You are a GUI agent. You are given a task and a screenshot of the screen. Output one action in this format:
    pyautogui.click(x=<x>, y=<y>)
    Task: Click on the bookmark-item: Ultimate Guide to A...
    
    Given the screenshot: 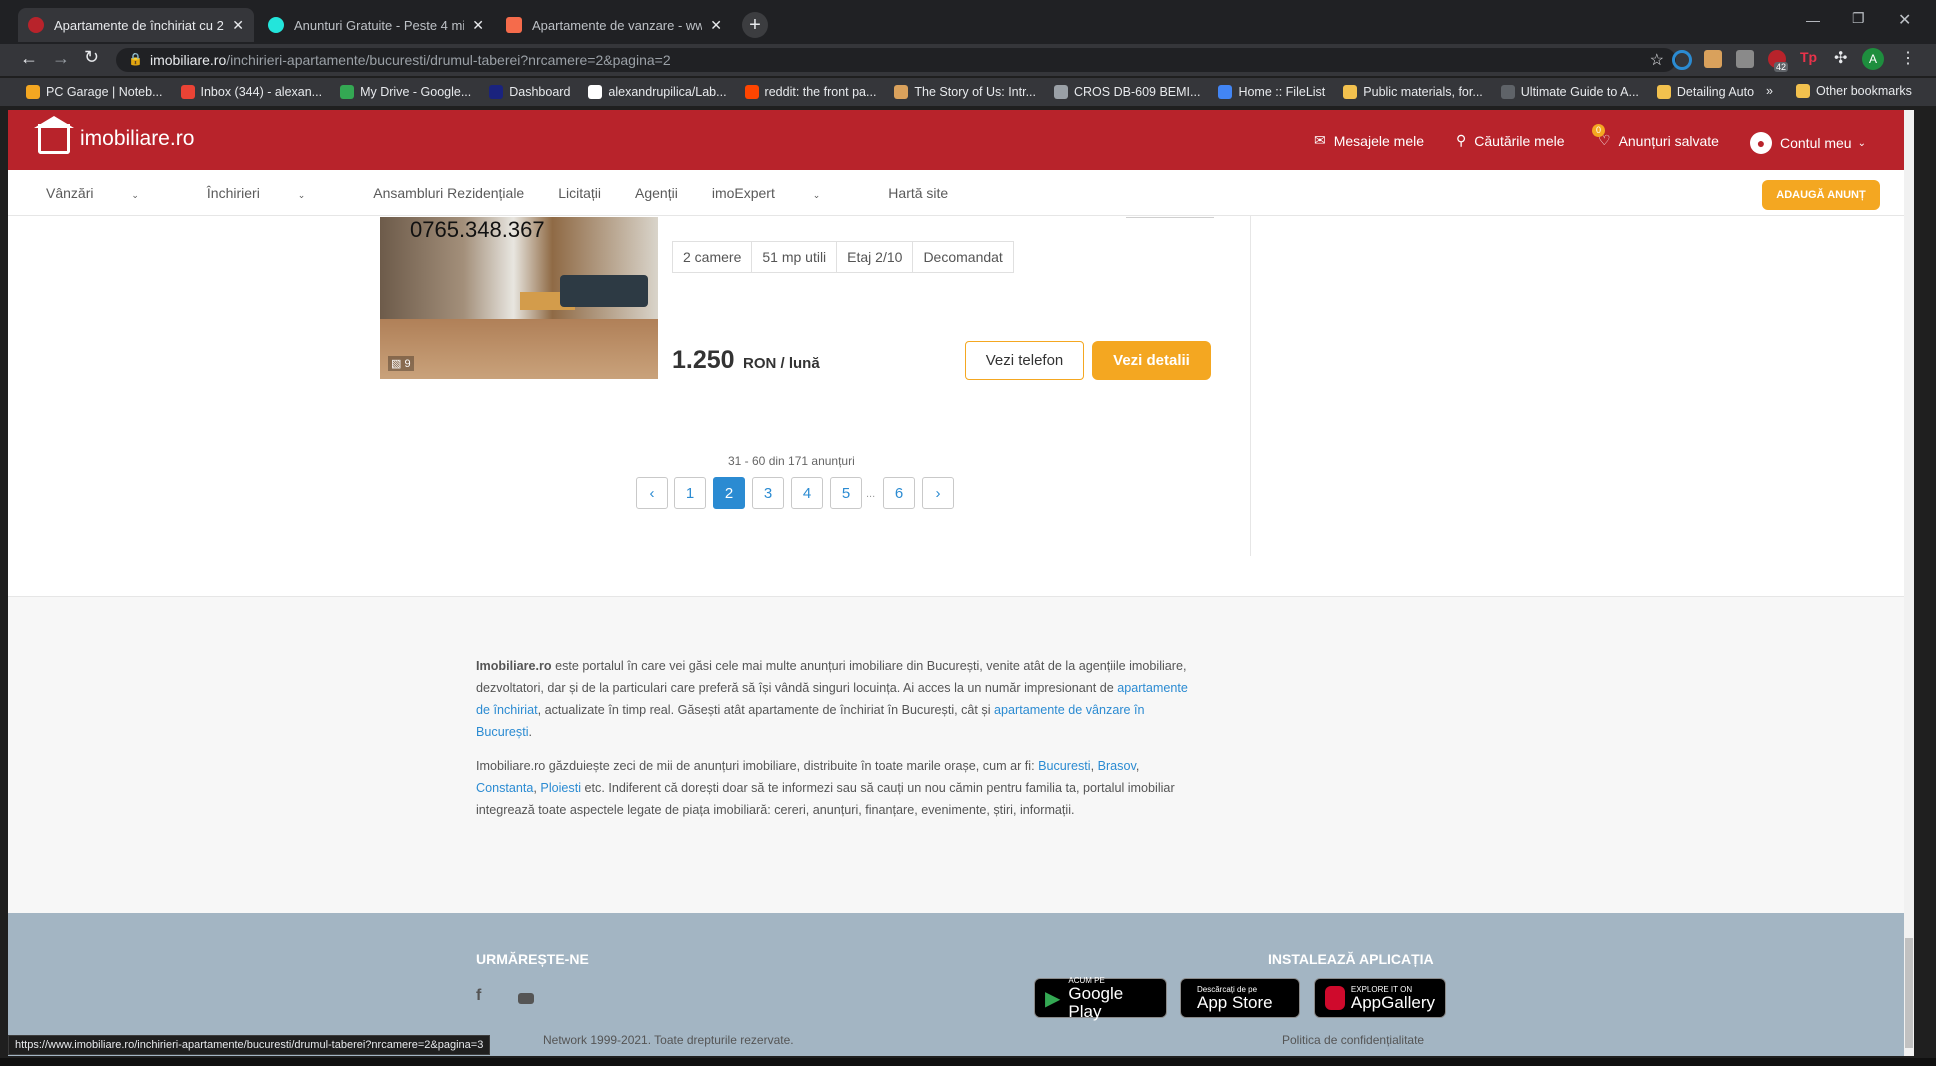 What is the action you would take?
    pyautogui.click(x=1569, y=92)
    